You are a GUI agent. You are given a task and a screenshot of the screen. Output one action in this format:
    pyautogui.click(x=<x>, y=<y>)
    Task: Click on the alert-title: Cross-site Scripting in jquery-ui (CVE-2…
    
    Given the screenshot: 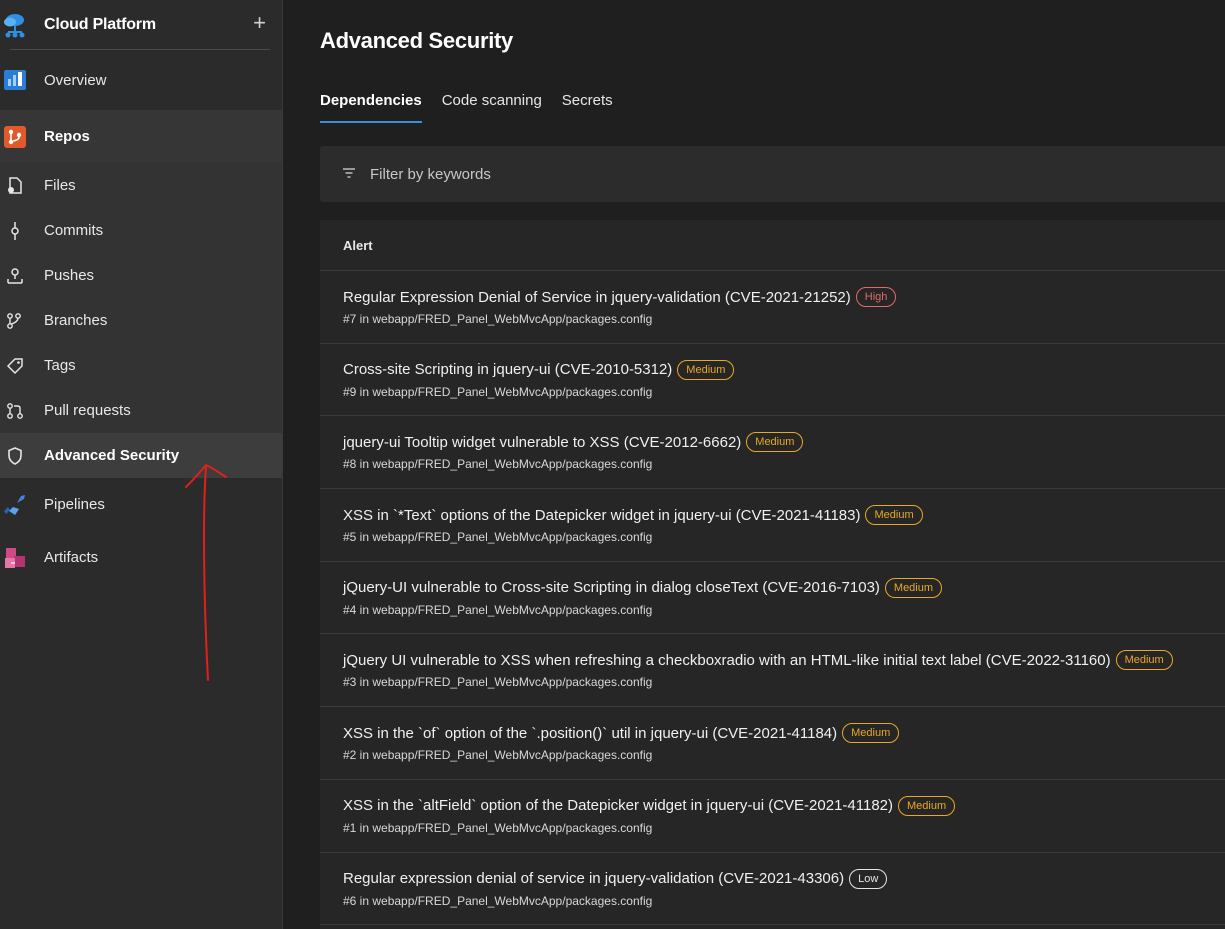 What is the action you would take?
    pyautogui.click(x=507, y=369)
    